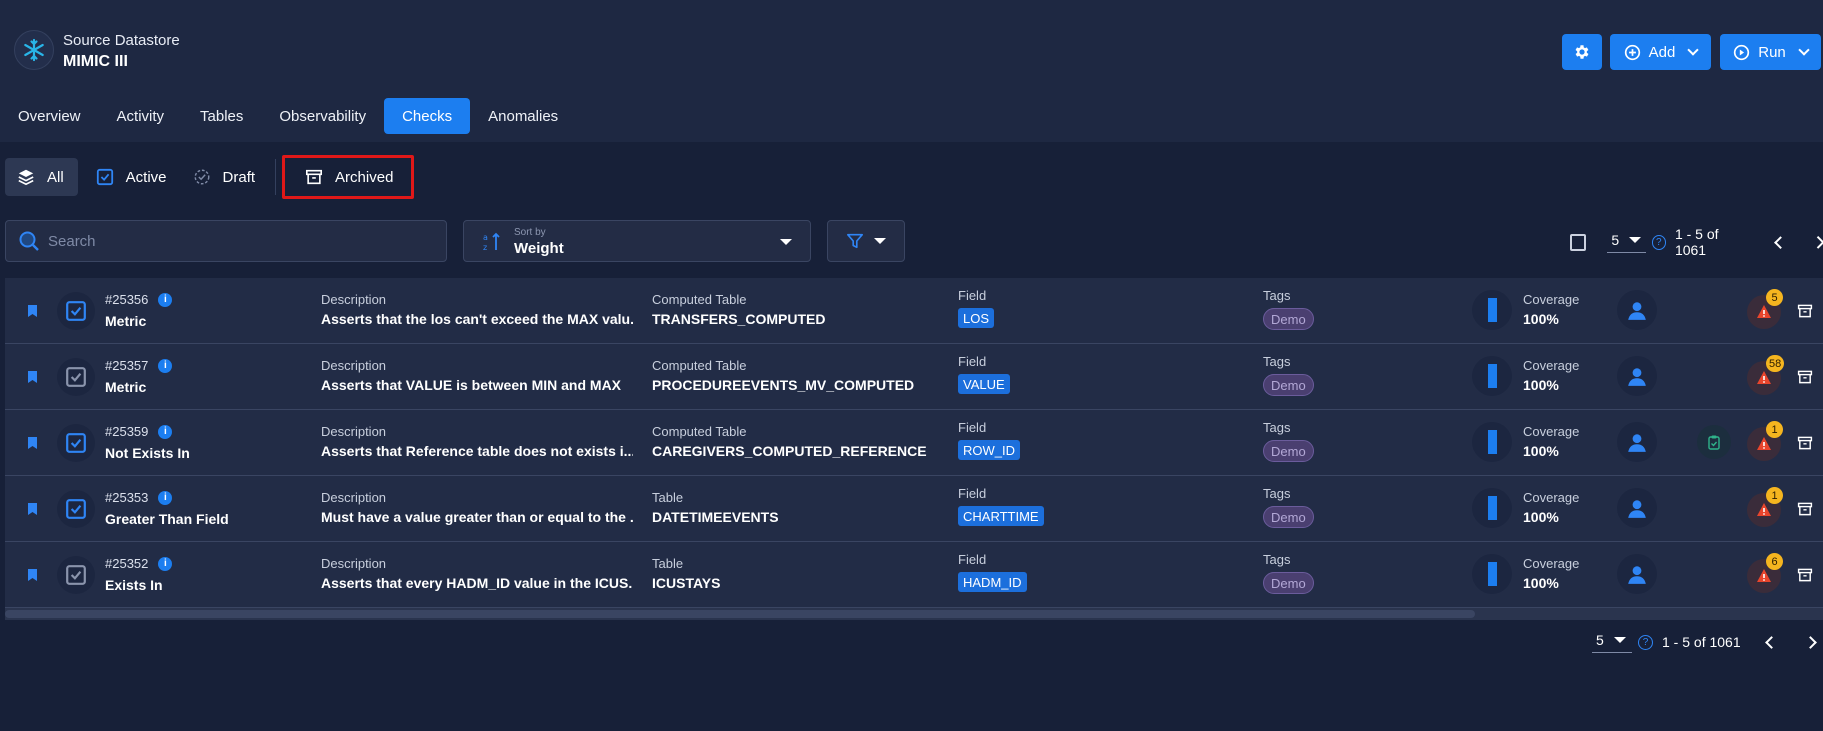  What do you see at coordinates (1742, 52) in the screenshot?
I see `play-circle-icon` at bounding box center [1742, 52].